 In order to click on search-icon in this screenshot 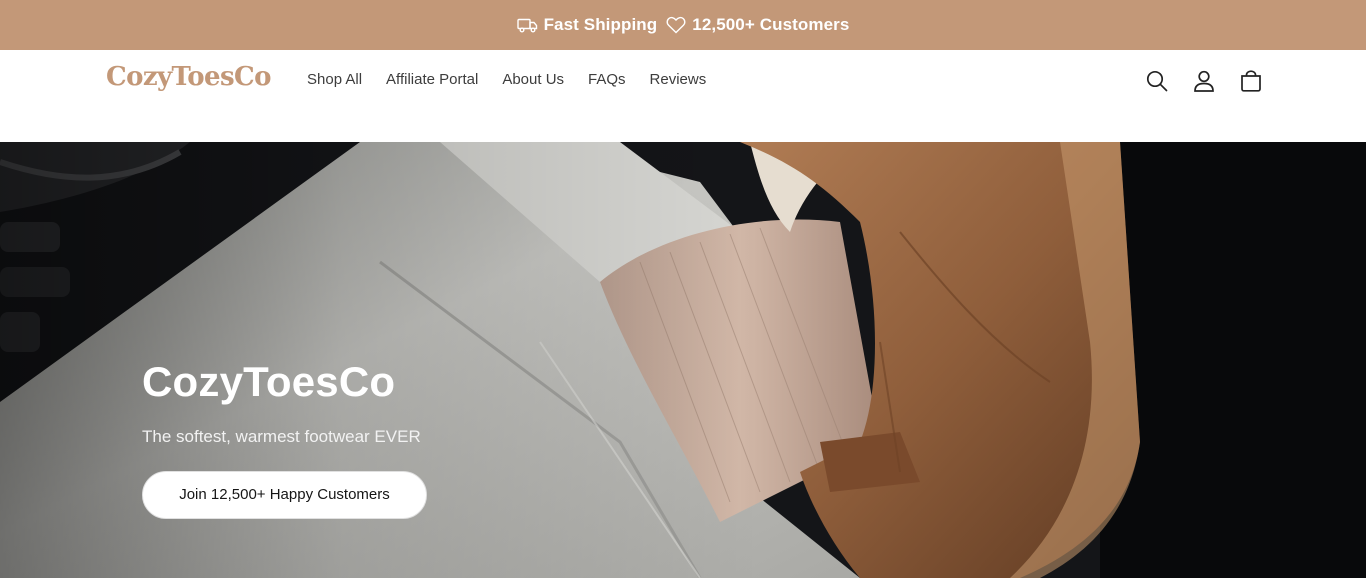, I will do `click(1156, 81)`.